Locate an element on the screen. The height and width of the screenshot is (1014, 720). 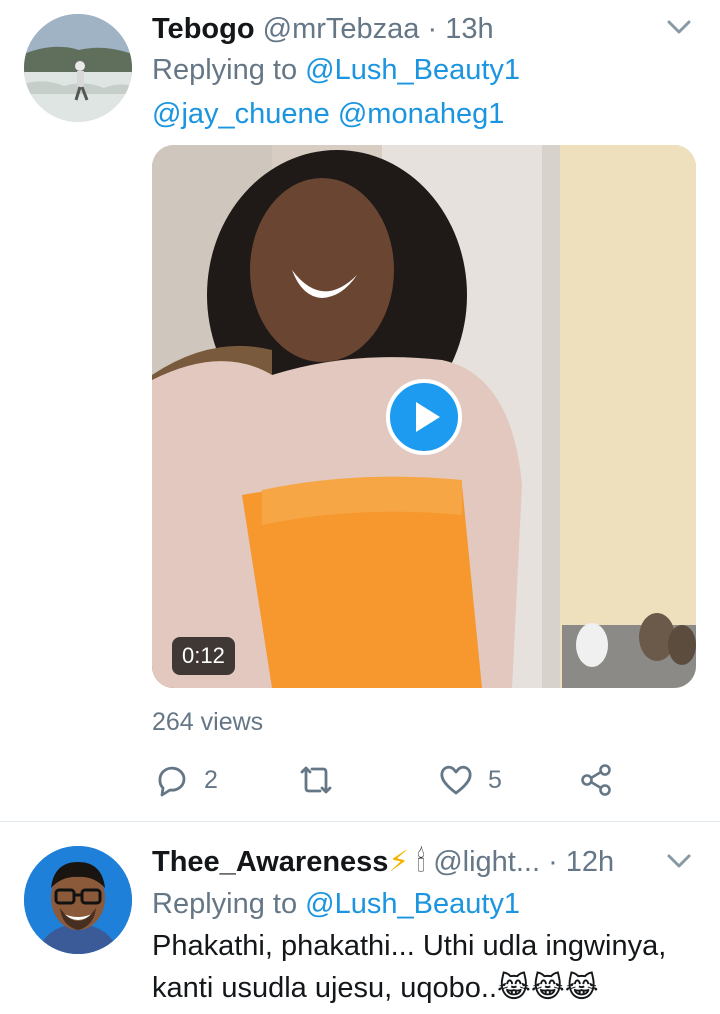
retweet-icon is located at coordinates (316, 780).